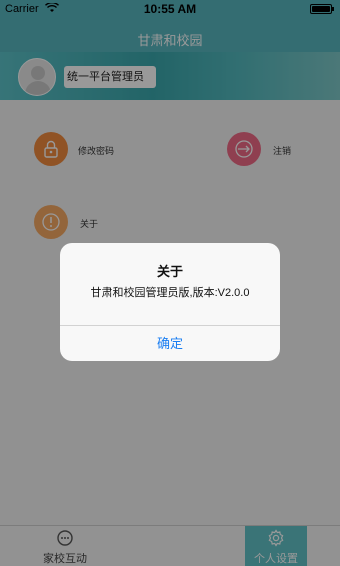  What do you see at coordinates (170, 343) in the screenshot?
I see `confirm-button: 确定` at bounding box center [170, 343].